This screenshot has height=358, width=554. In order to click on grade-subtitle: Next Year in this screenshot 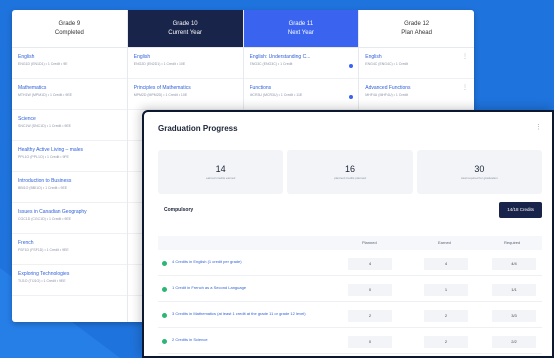, I will do `click(300, 32)`.